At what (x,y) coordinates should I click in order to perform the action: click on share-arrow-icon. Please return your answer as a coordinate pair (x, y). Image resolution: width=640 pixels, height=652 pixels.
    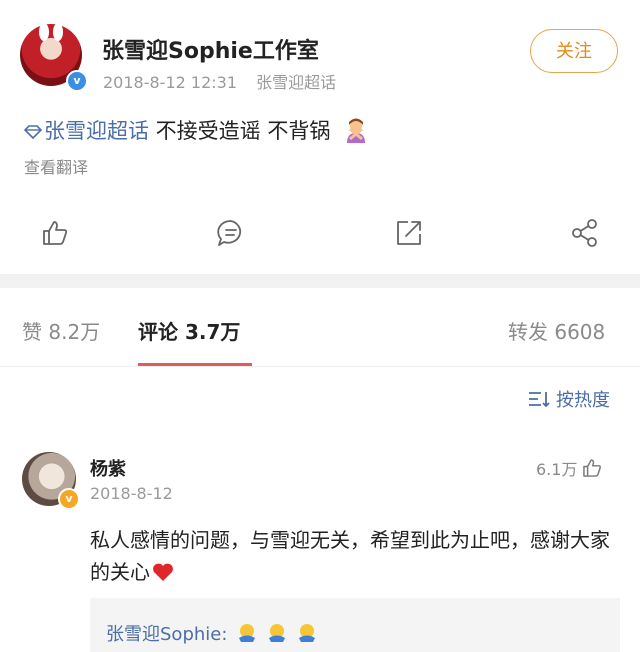
    Looking at the image, I should click on (409, 233).